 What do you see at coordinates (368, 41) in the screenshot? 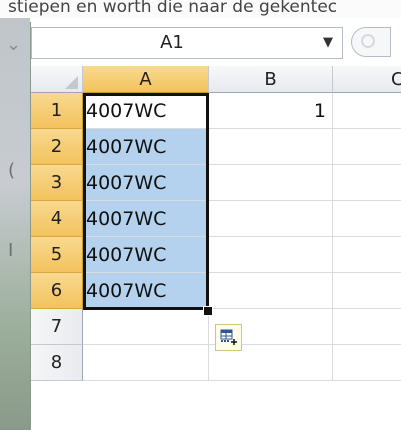
I see `circle-icon` at bounding box center [368, 41].